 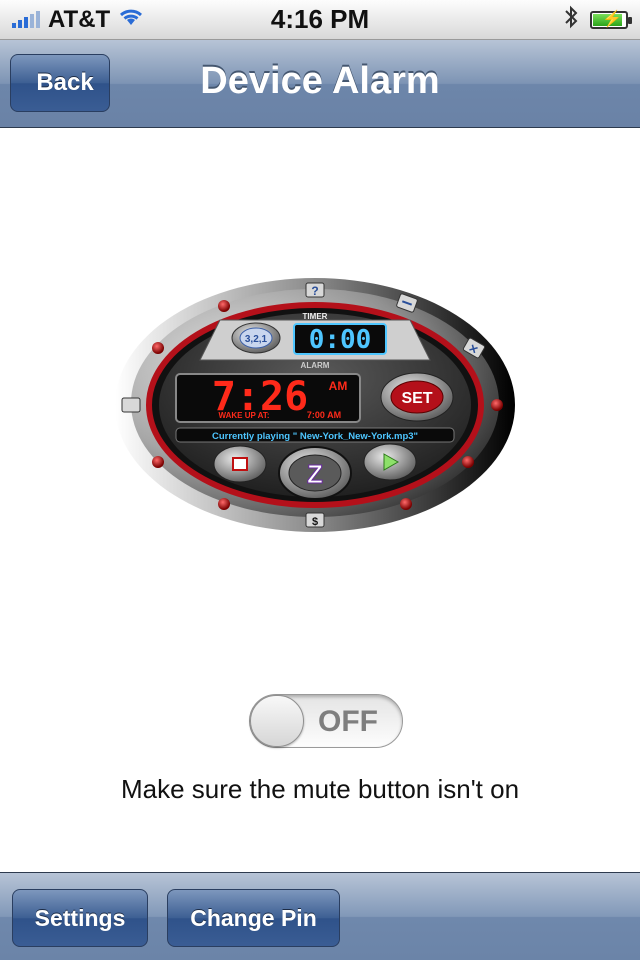 What do you see at coordinates (320, 84) in the screenshot?
I see `navigation-bar: Device Alarm Back` at bounding box center [320, 84].